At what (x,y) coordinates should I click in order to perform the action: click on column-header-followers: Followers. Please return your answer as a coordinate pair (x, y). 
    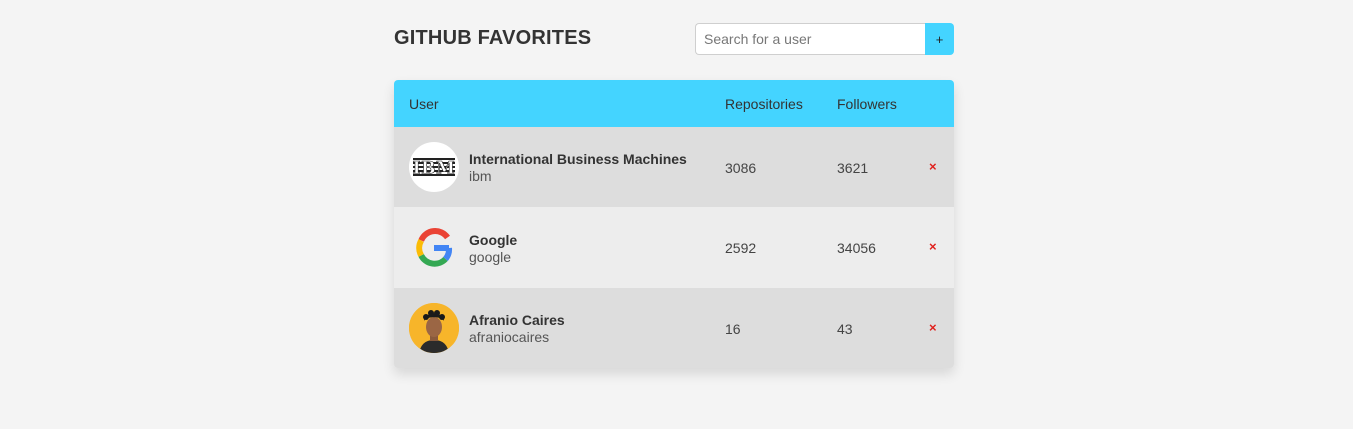
    Looking at the image, I should click on (867, 104).